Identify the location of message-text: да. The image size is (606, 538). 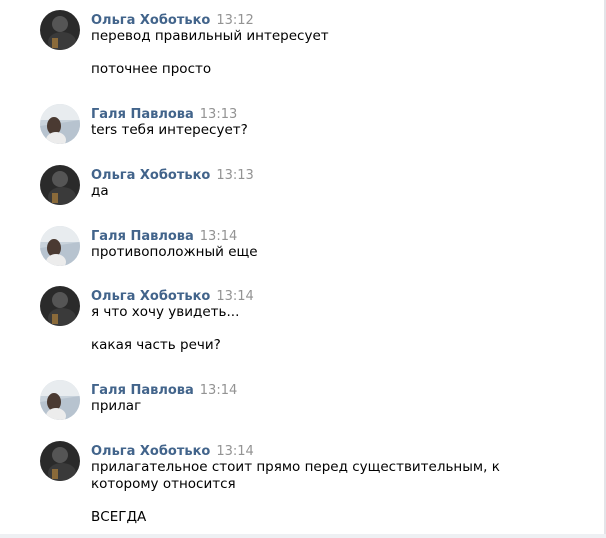
(100, 191).